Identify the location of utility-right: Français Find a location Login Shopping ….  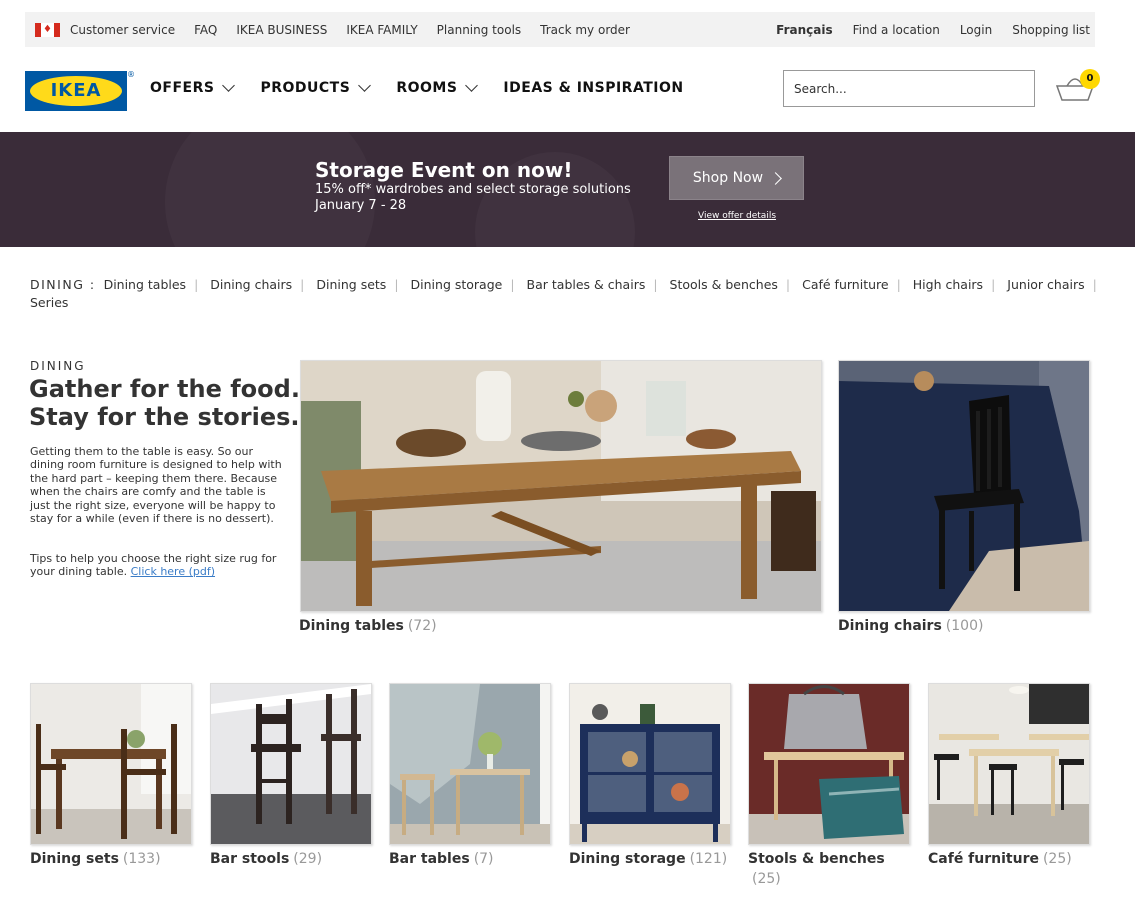
(925, 30).